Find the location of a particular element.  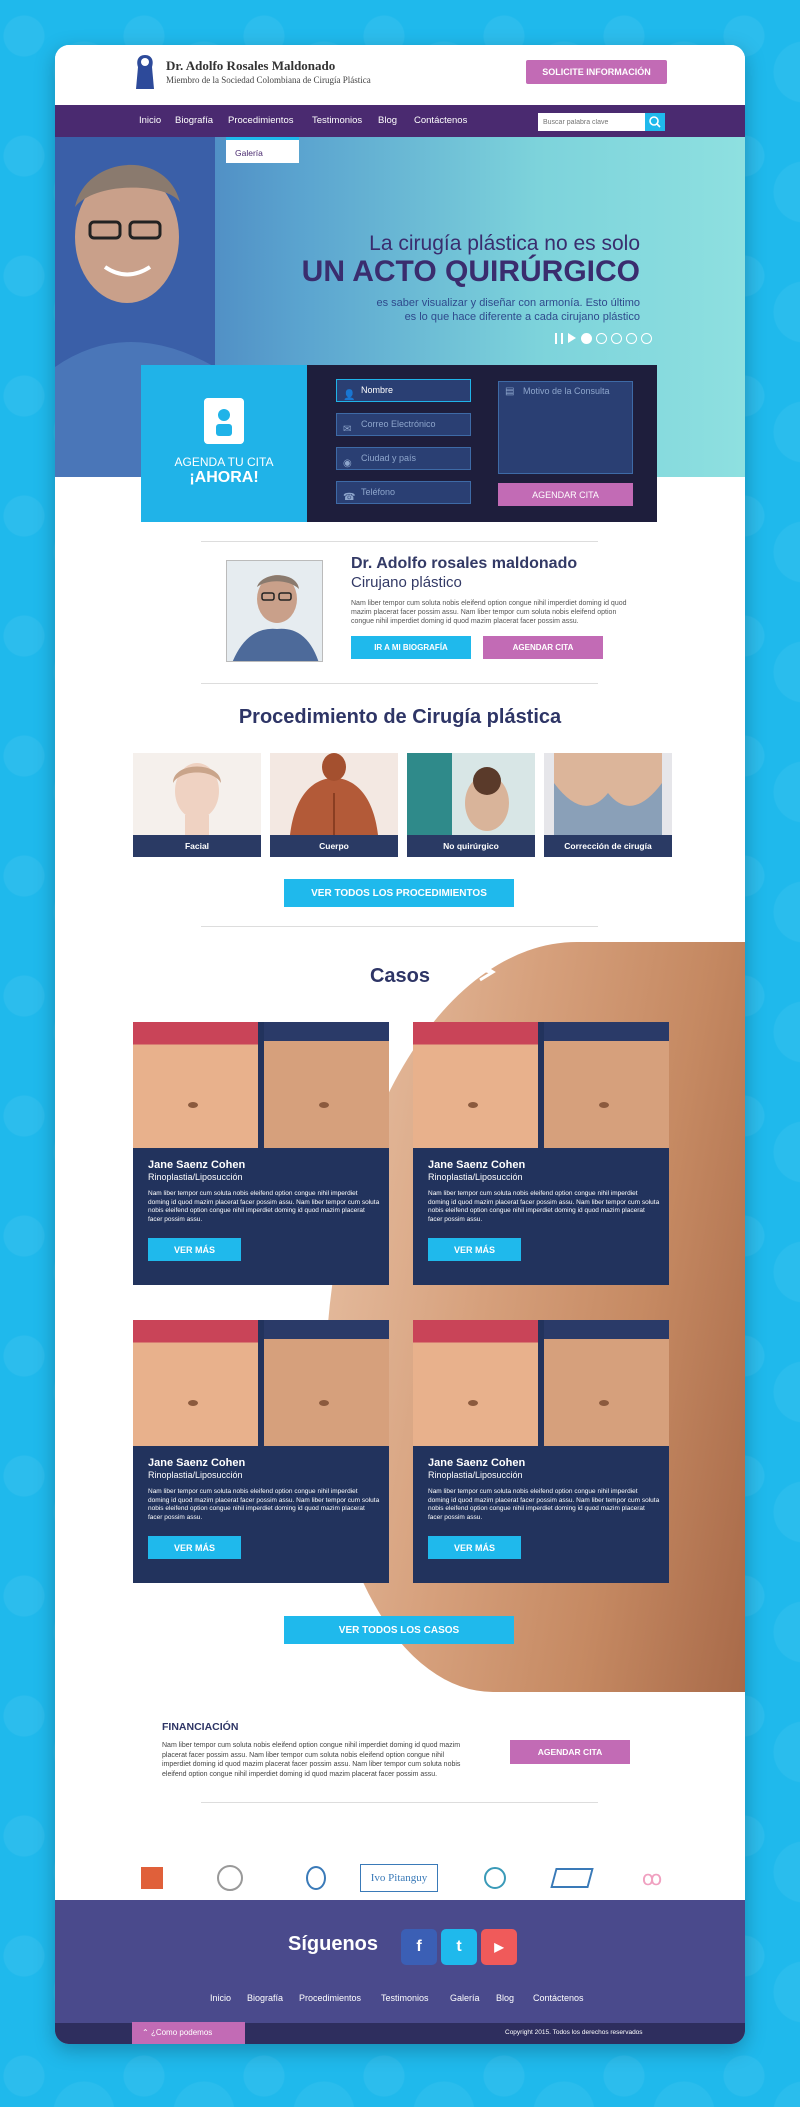

schedule-appointment-button: AGENDAR CITA is located at coordinates (565, 494).